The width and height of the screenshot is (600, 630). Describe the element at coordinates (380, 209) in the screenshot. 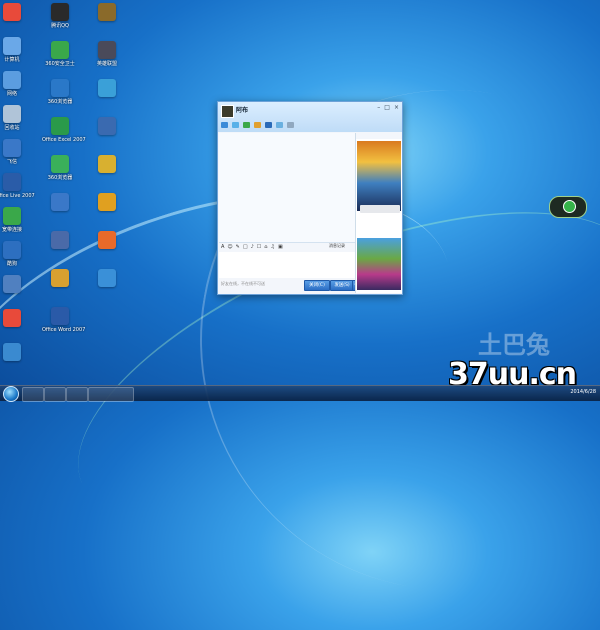

I see `ad-button` at that location.